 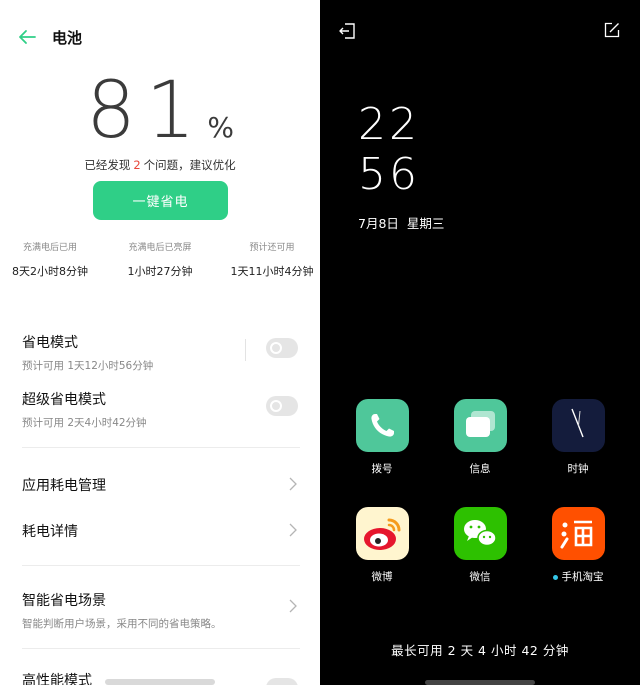 I want to click on setting-subtitle: 智能判断用户场景，采用不同的省电策略。, so click(x=122, y=624).